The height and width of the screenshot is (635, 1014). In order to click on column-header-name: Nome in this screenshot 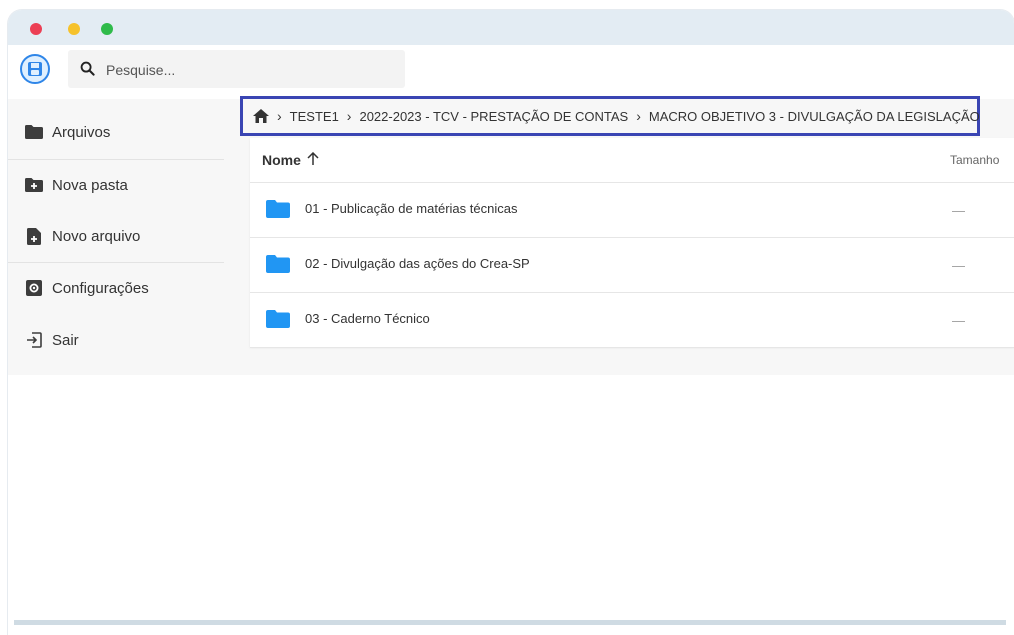, I will do `click(290, 159)`.